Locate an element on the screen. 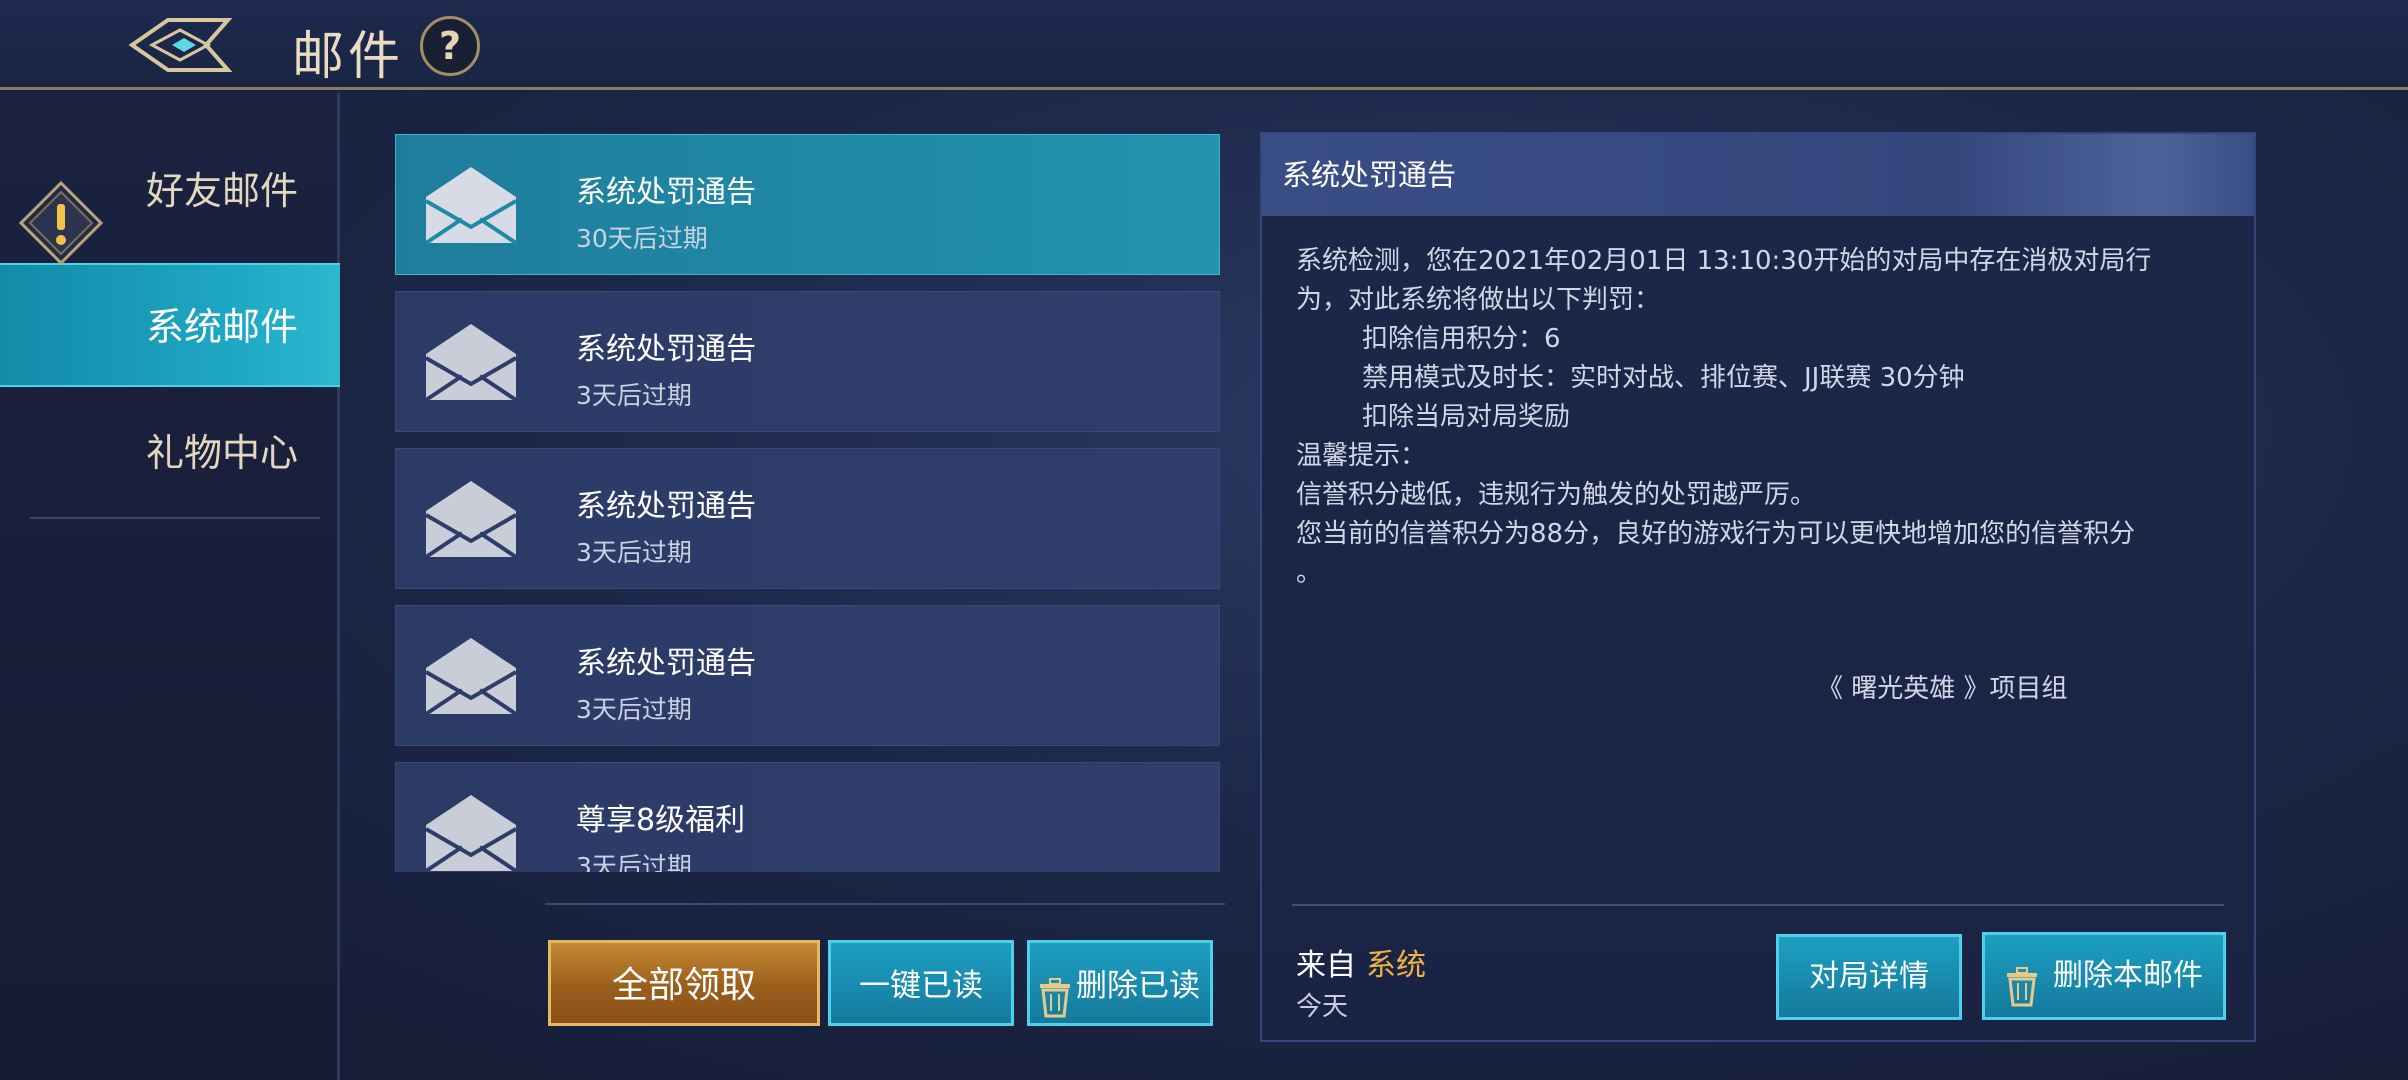 The image size is (2408, 1080). delete-mail-button: 删除本邮件 is located at coordinates (2104, 976).